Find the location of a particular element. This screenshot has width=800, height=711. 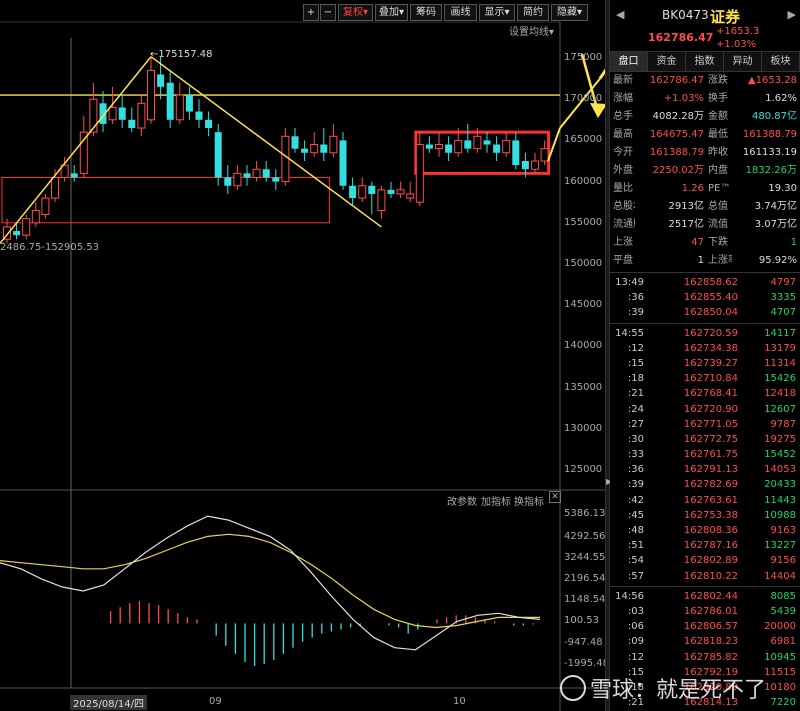

tick-price: 162772.75 is located at coordinates (710, 439).